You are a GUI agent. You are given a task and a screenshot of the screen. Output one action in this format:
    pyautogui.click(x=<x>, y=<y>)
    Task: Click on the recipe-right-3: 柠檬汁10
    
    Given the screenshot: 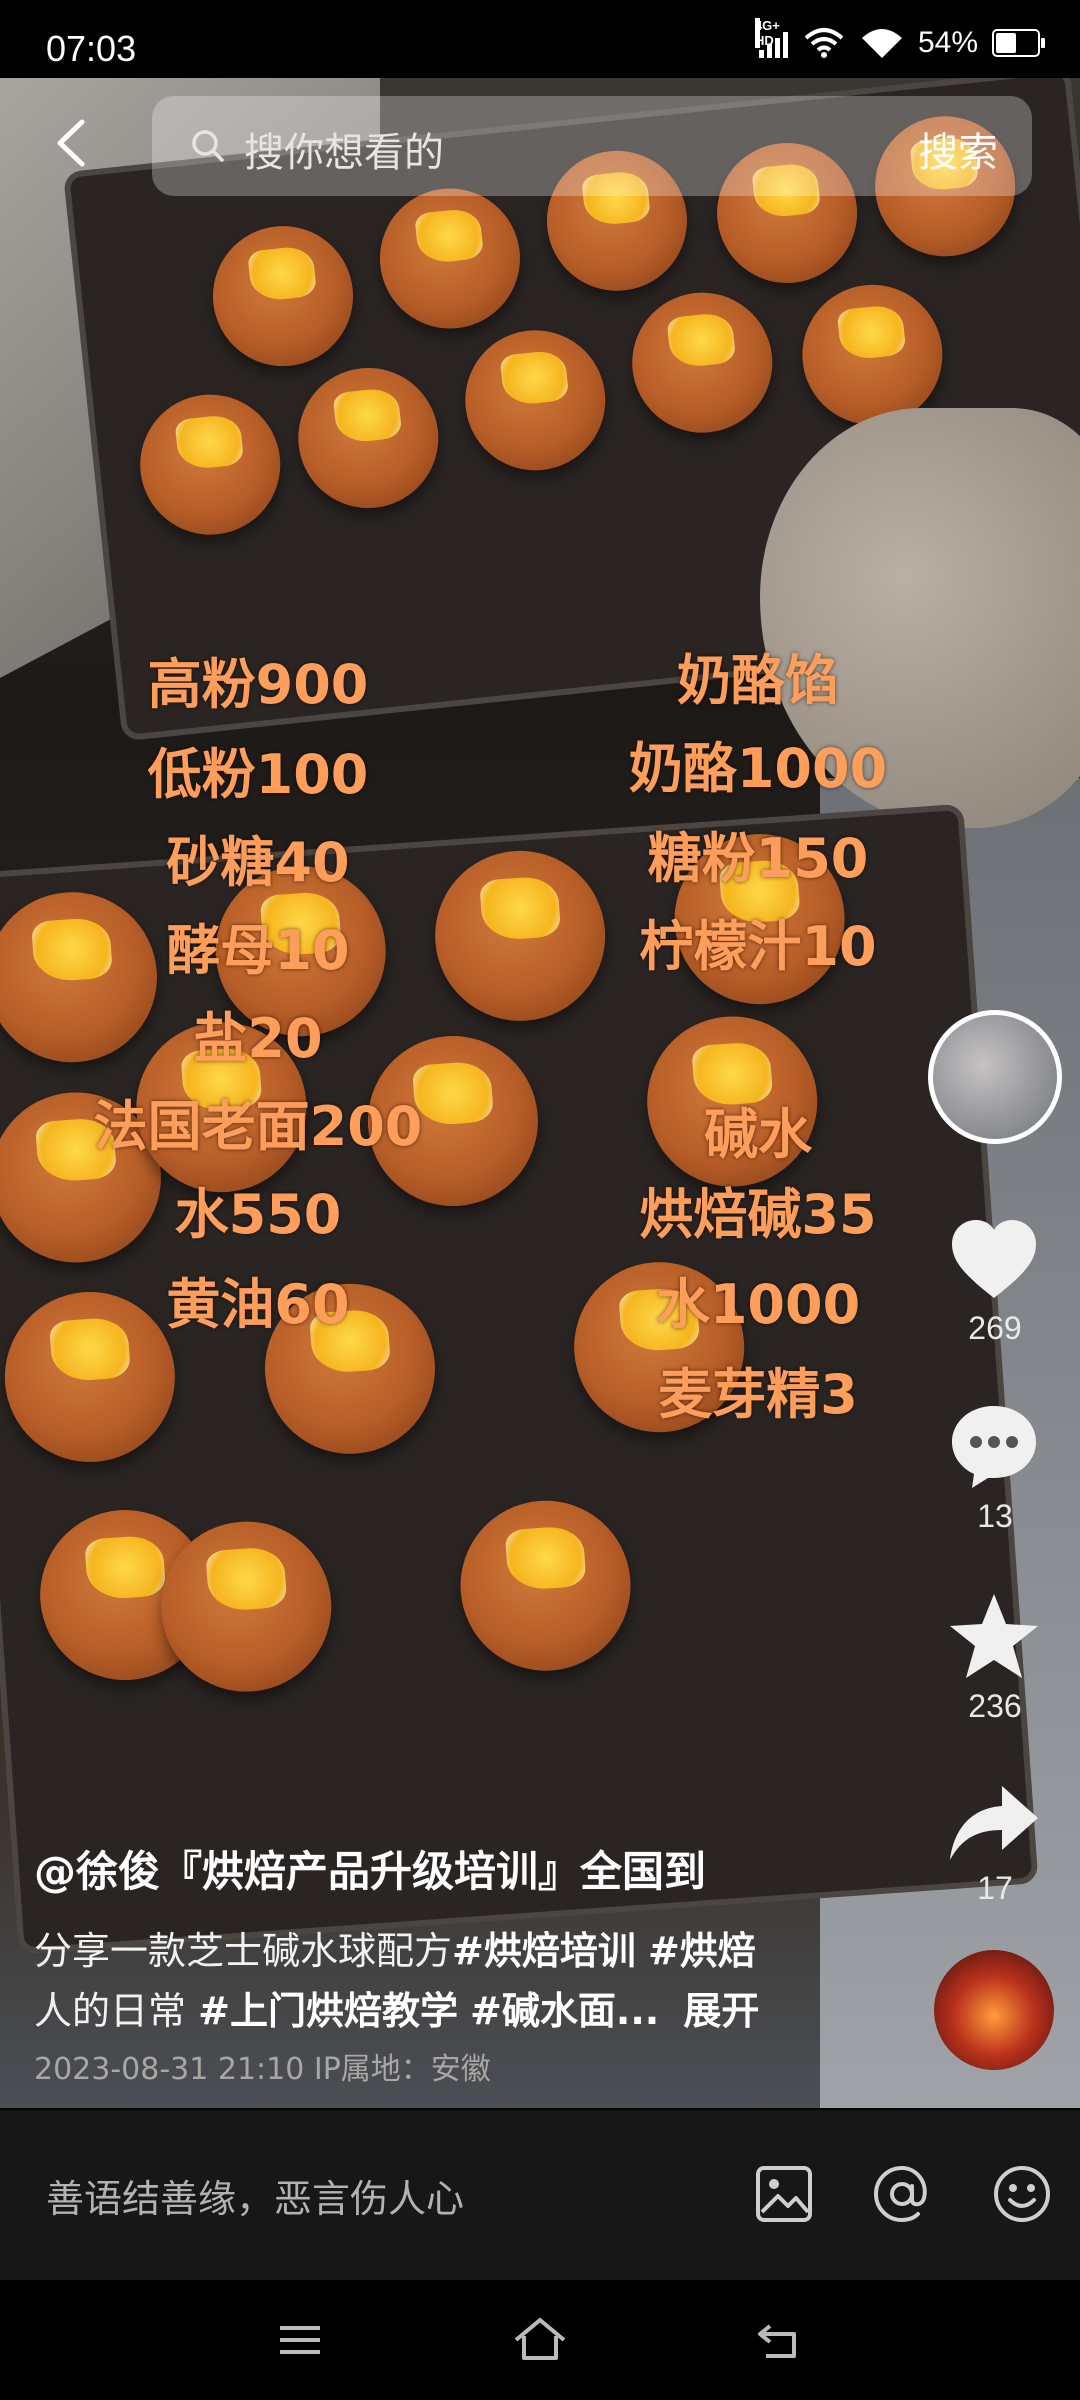 What is the action you would take?
    pyautogui.click(x=758, y=946)
    